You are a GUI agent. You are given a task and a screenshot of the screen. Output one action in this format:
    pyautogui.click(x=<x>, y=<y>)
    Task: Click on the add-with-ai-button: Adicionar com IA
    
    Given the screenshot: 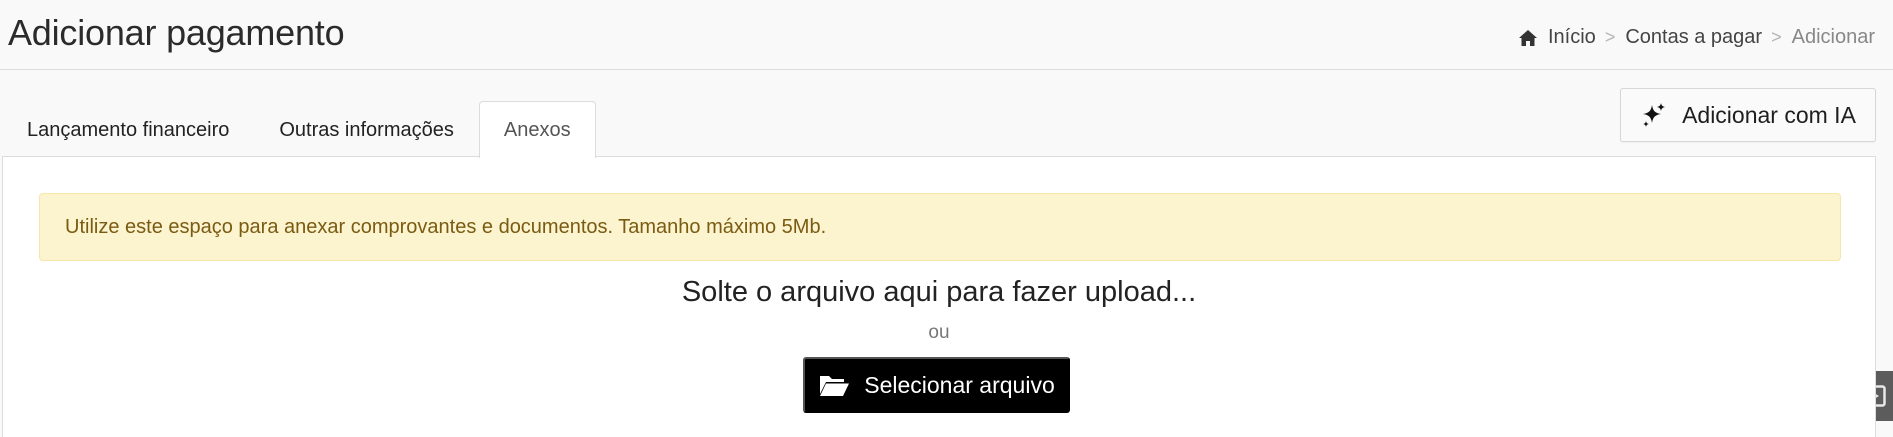 What is the action you would take?
    pyautogui.click(x=1748, y=115)
    